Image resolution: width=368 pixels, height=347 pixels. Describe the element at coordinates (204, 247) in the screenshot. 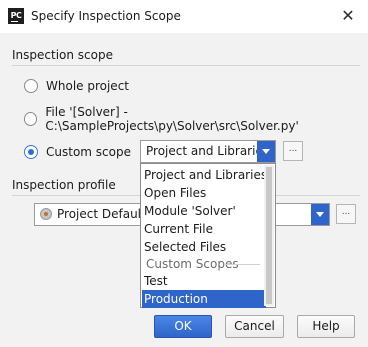

I see `dropdown-option: Selected Files` at that location.